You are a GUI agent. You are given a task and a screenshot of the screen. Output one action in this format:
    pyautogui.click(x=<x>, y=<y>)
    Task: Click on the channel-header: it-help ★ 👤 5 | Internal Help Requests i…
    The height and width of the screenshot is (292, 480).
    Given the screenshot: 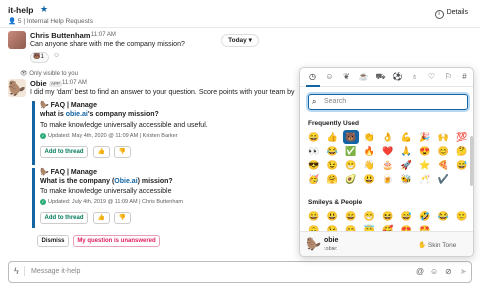 What is the action you would take?
    pyautogui.click(x=240, y=14)
    